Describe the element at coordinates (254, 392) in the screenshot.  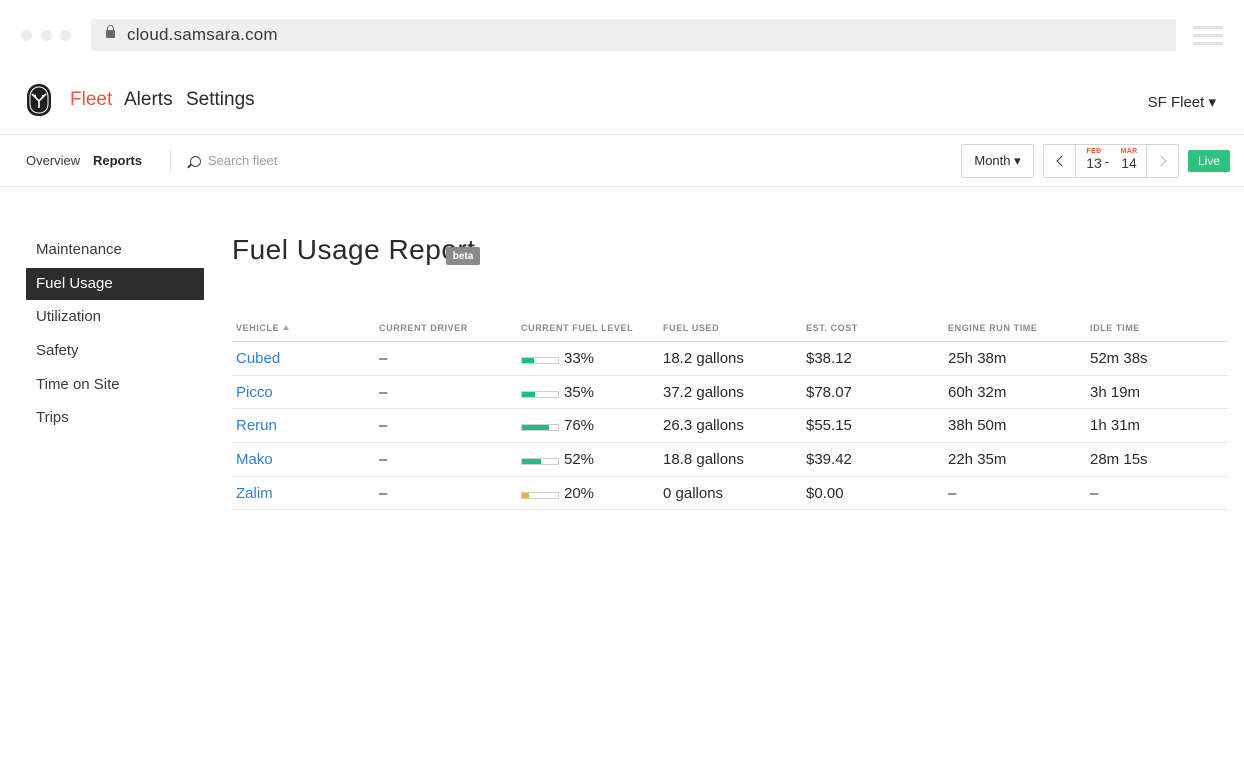
I see `vehicle-link: Picco` at that location.